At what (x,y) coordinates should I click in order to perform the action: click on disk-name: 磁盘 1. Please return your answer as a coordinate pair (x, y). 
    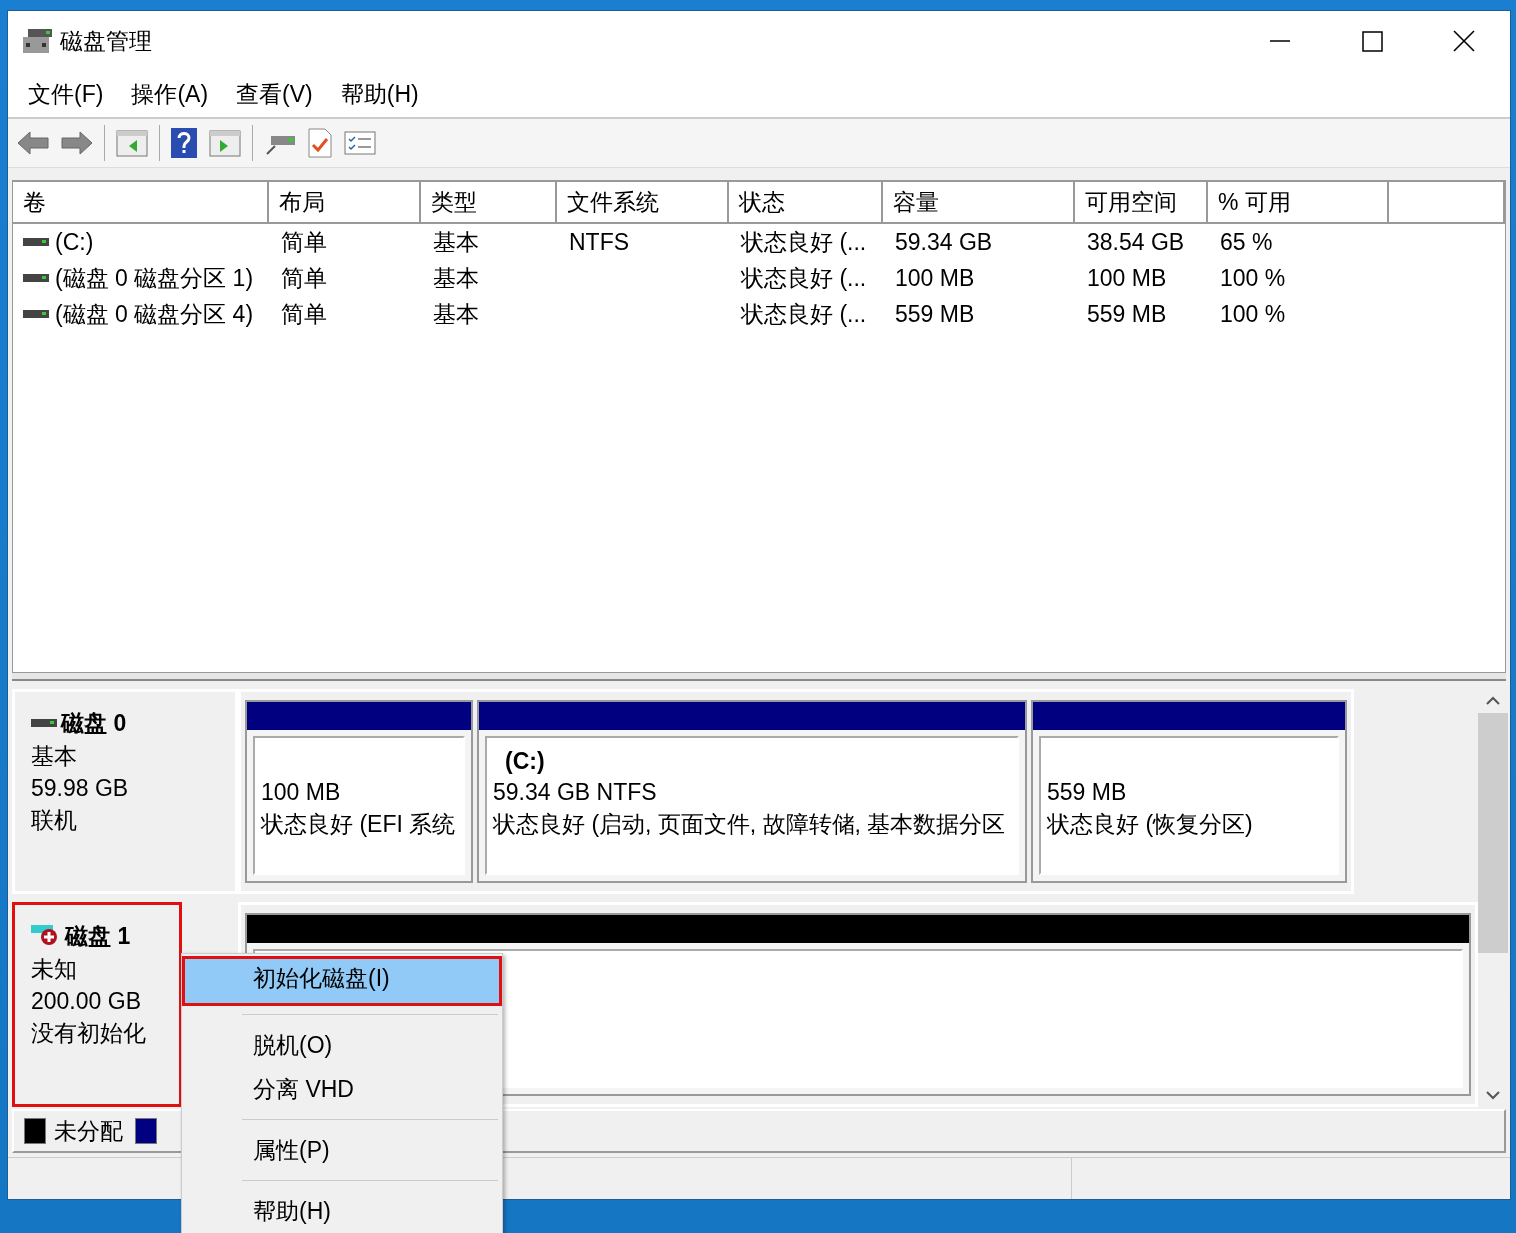
    Looking at the image, I should click on (98, 936).